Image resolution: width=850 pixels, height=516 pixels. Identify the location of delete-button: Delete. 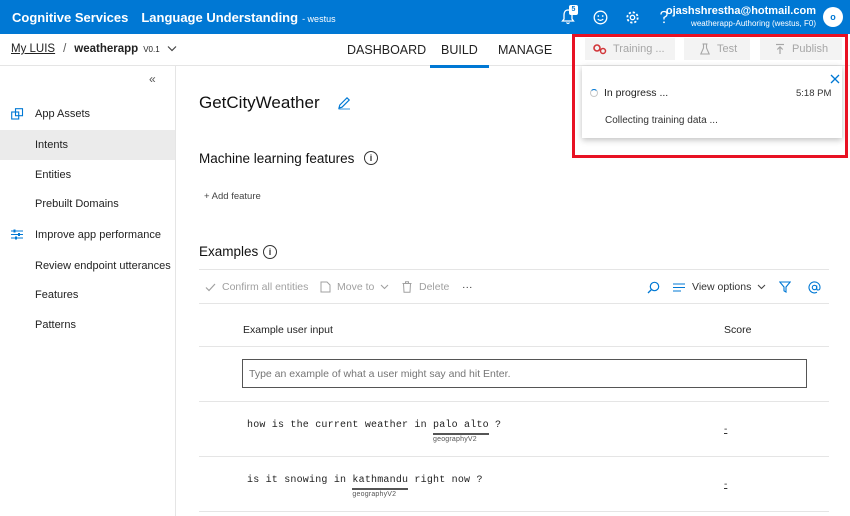
(425, 287).